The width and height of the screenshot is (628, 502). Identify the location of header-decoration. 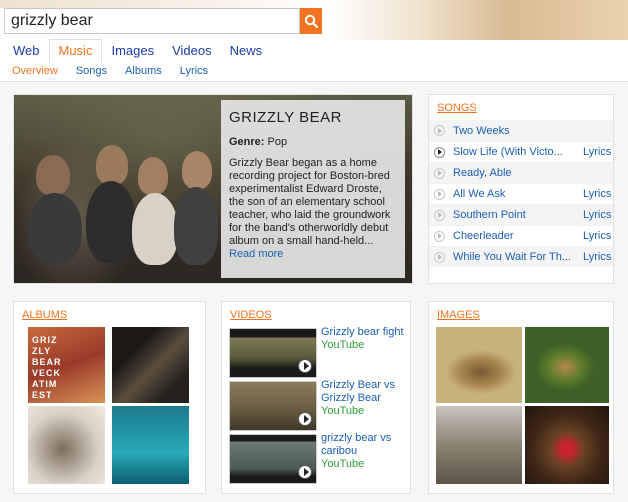
(165, 4).